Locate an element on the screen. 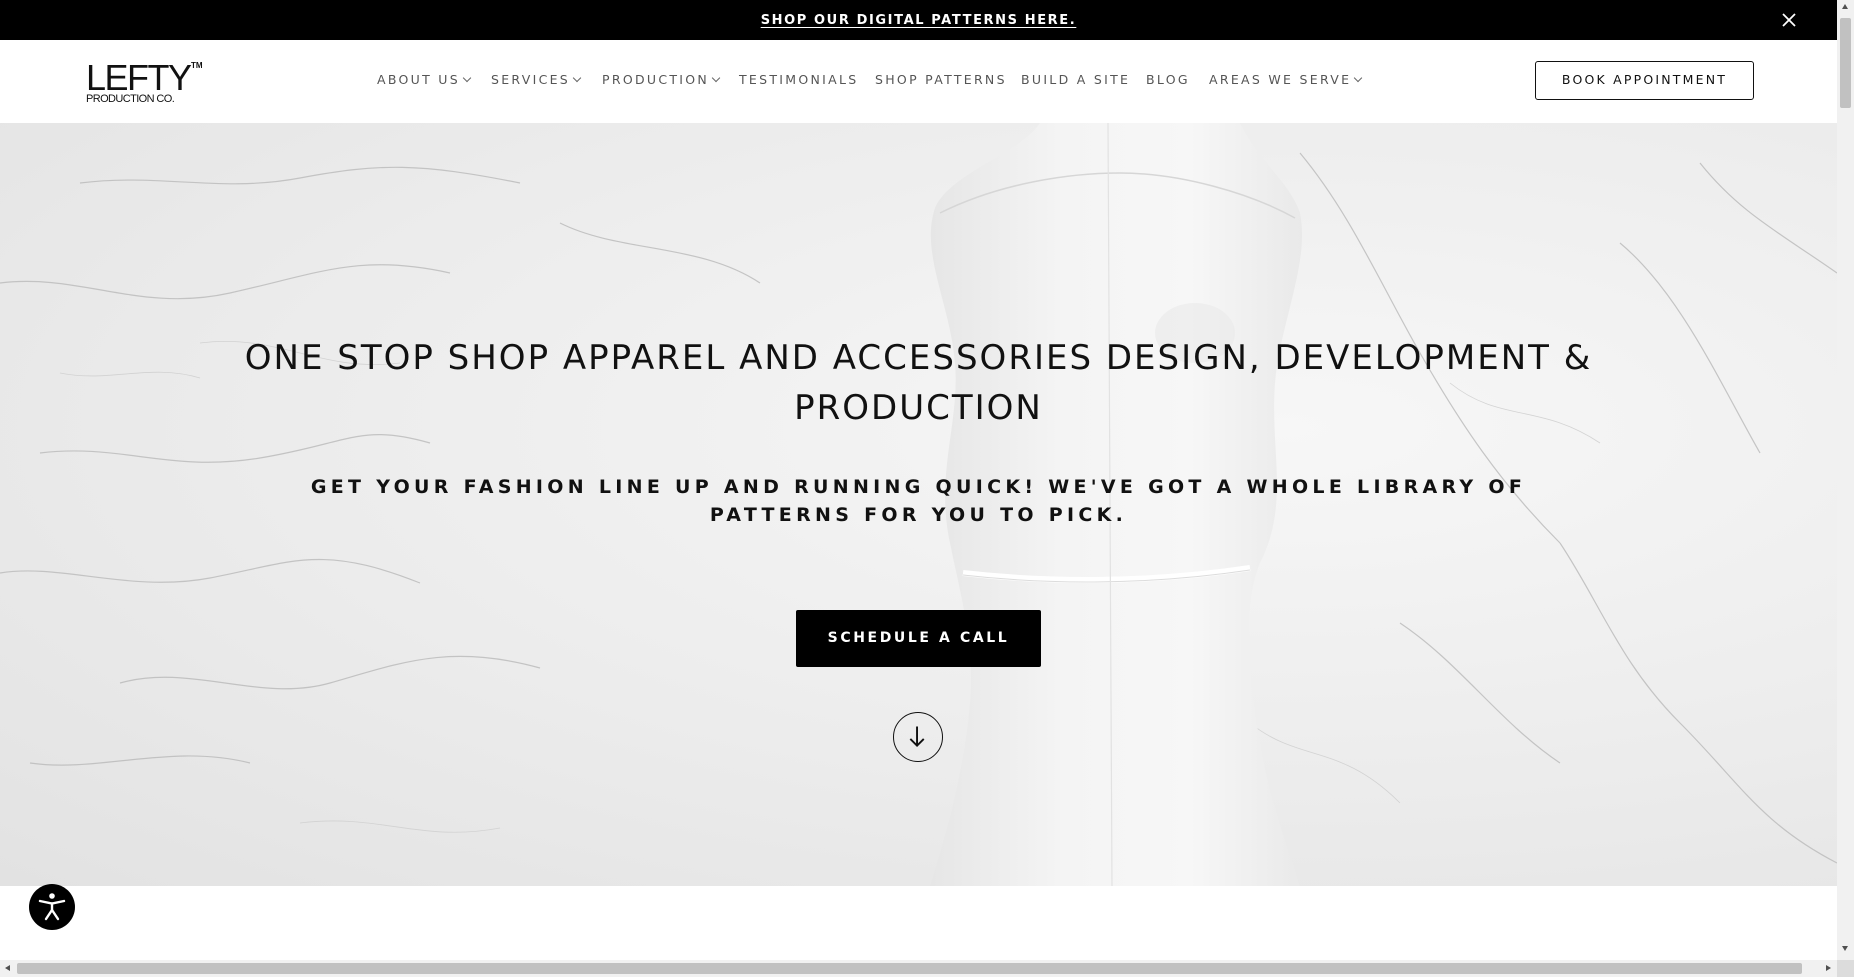 The width and height of the screenshot is (1854, 977). shop-patterns-announcement-link: SHOP OUR DIGITAL PATTERNS HERE. is located at coordinates (918, 20).